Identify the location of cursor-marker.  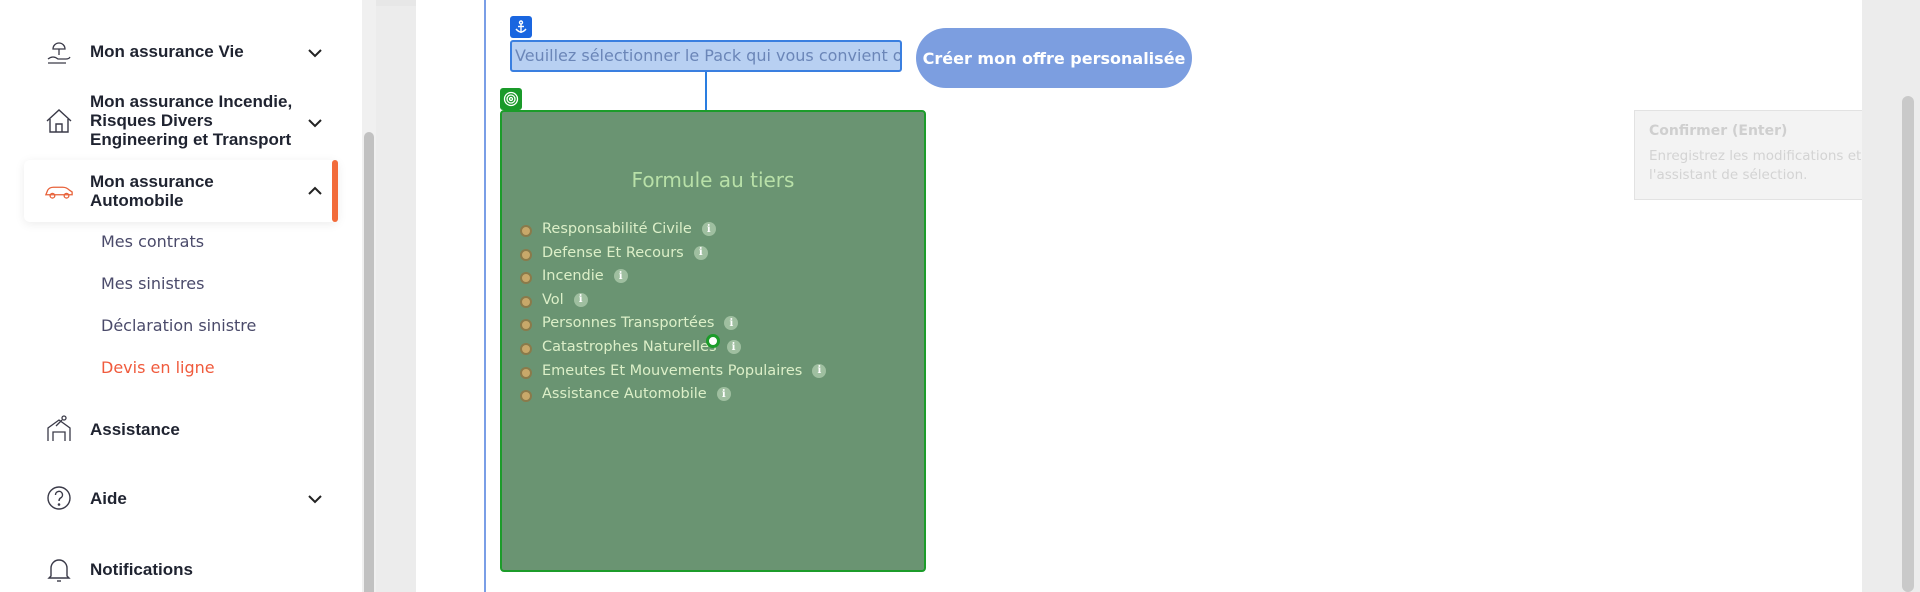
(713, 341).